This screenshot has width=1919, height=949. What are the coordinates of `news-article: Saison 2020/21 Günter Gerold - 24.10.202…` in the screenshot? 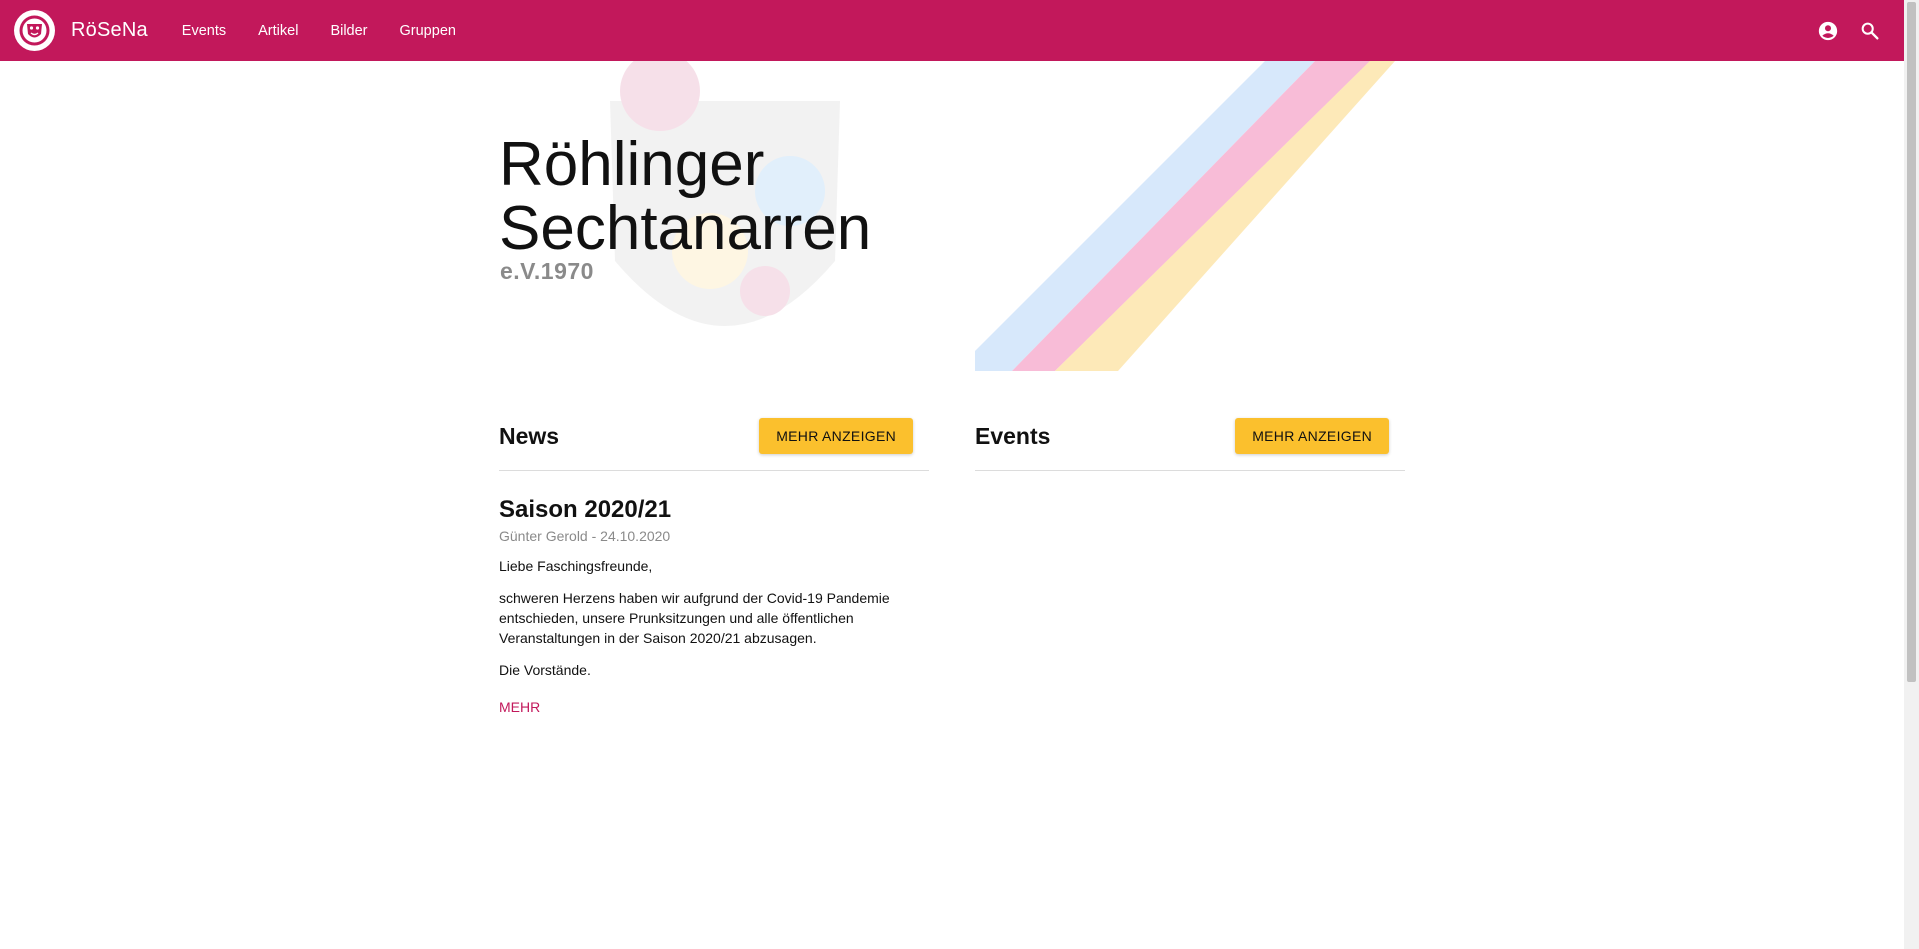 It's located at (714, 606).